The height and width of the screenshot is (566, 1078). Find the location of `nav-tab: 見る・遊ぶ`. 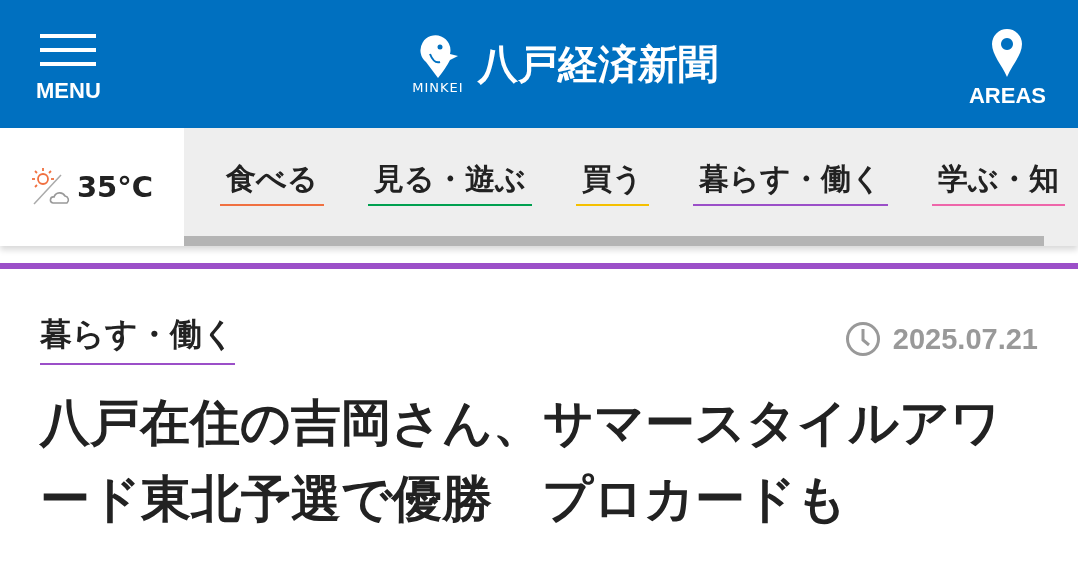

nav-tab: 見る・遊ぶ is located at coordinates (450, 184).